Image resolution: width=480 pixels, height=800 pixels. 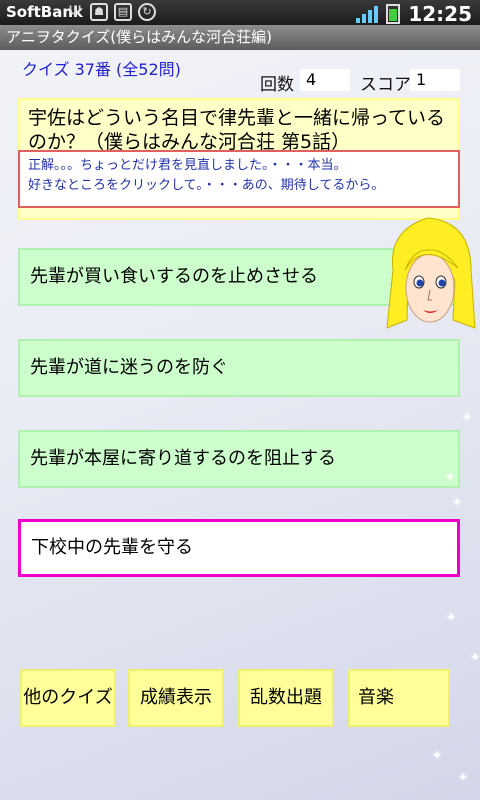 I want to click on score-label: スコア, so click(x=385, y=85).